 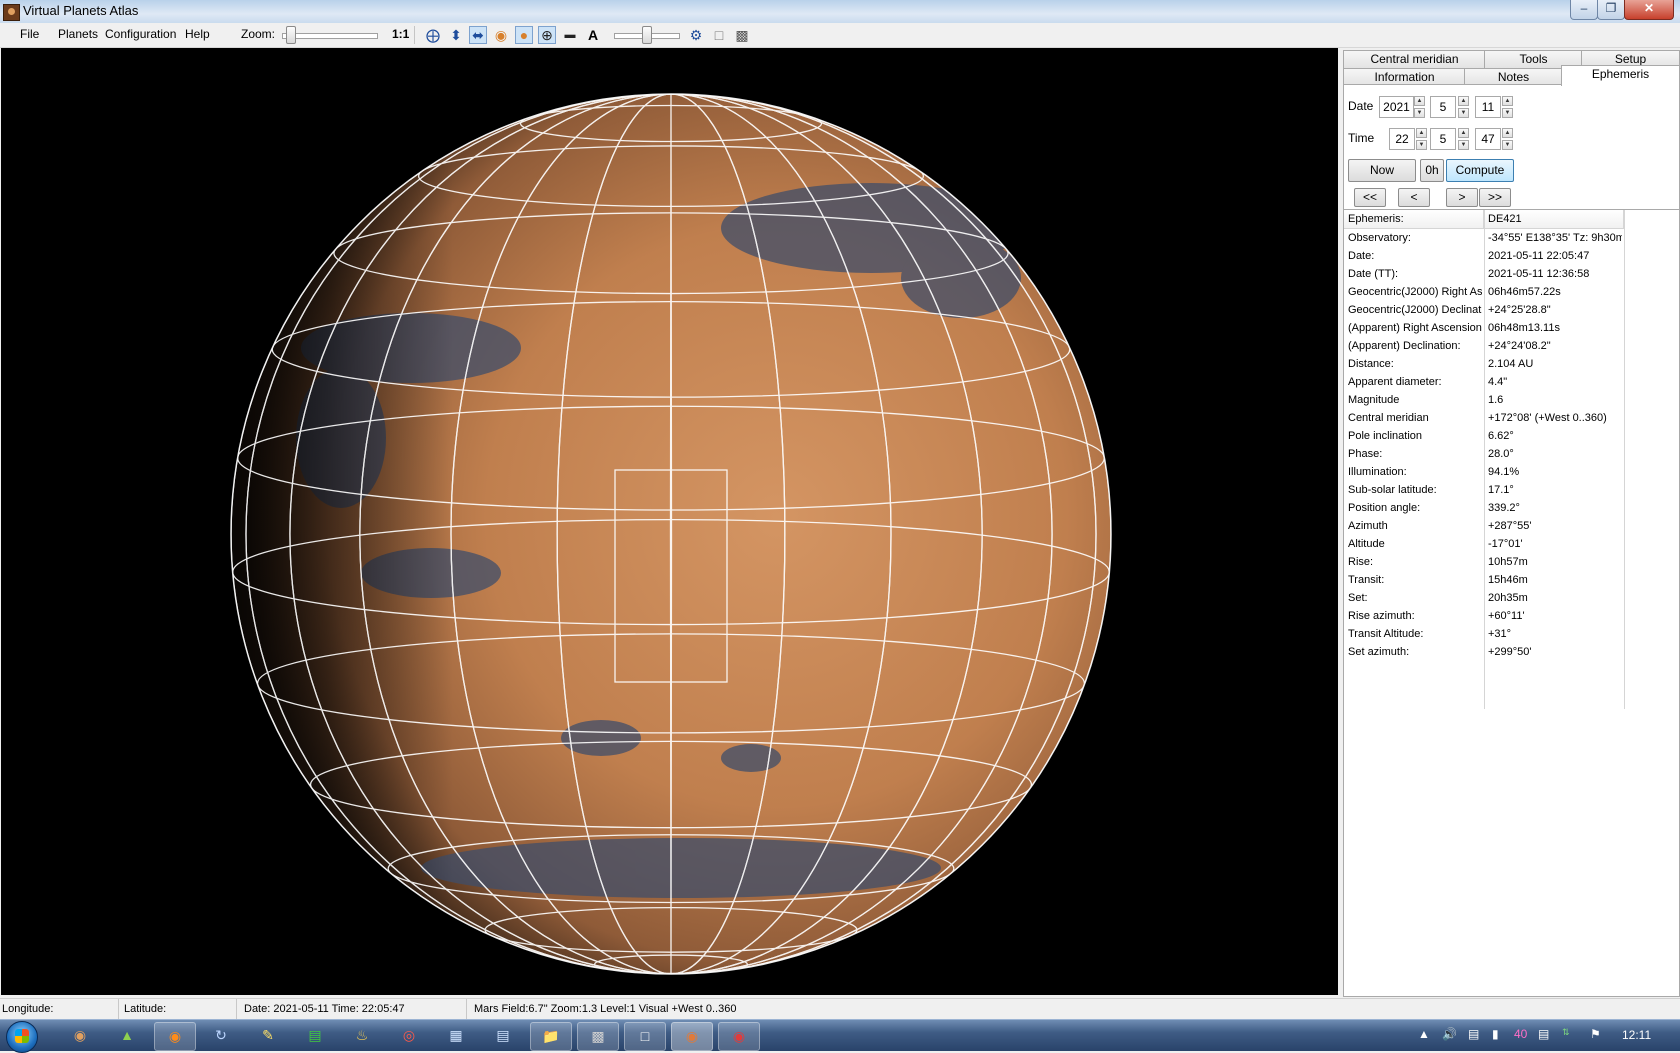 I want to click on explorer-icon: 📁, so click(x=551, y=1036).